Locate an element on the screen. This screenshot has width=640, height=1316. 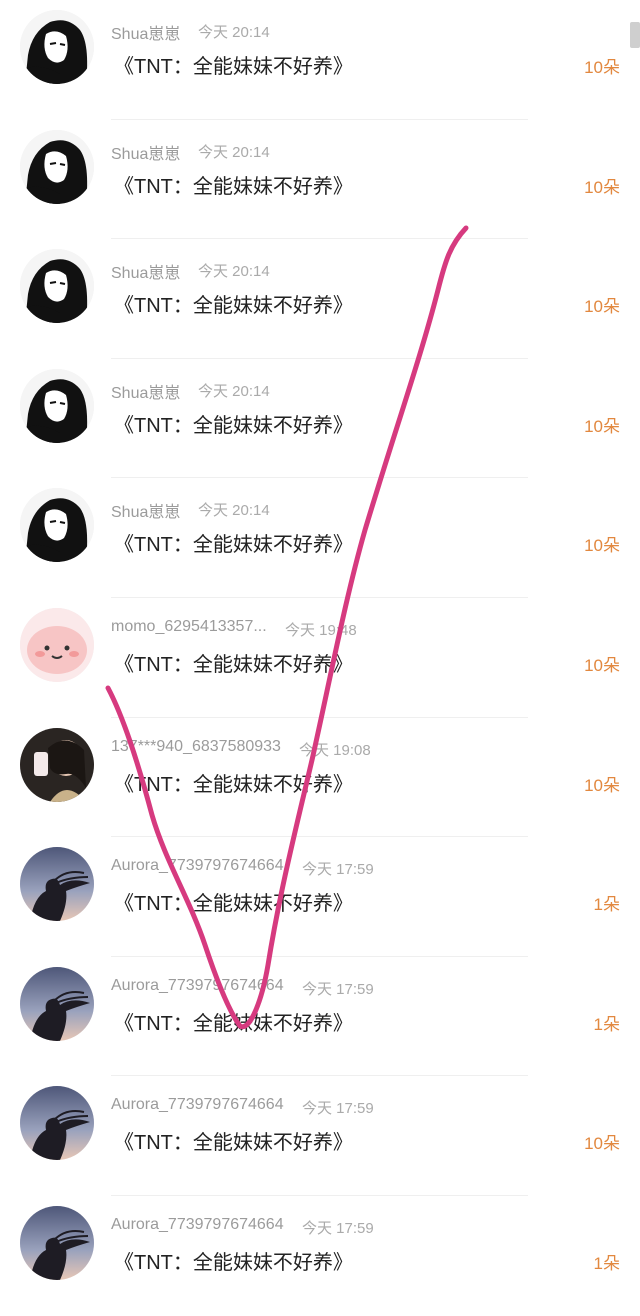
user-name: 137***940_6837580933 is located at coordinates (196, 747).